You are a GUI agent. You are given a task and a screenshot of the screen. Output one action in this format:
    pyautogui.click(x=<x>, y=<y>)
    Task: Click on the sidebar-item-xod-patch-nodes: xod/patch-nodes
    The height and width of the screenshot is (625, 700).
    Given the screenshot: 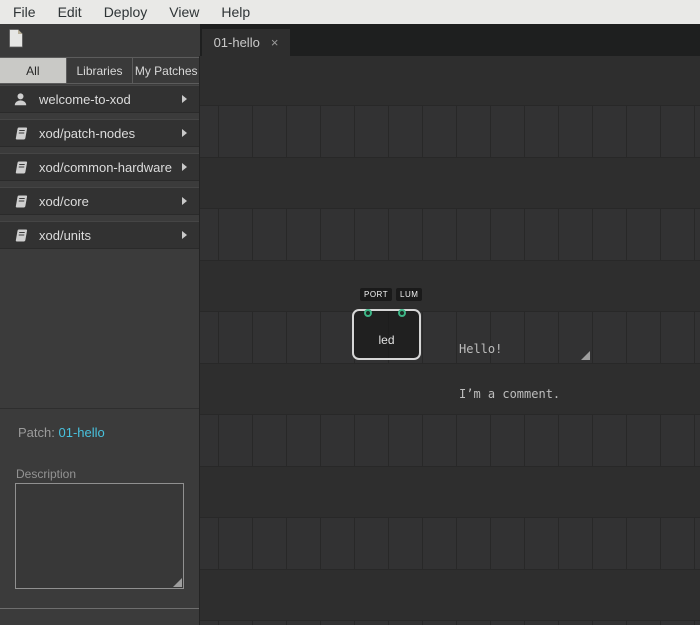 What is the action you would take?
    pyautogui.click(x=99, y=133)
    